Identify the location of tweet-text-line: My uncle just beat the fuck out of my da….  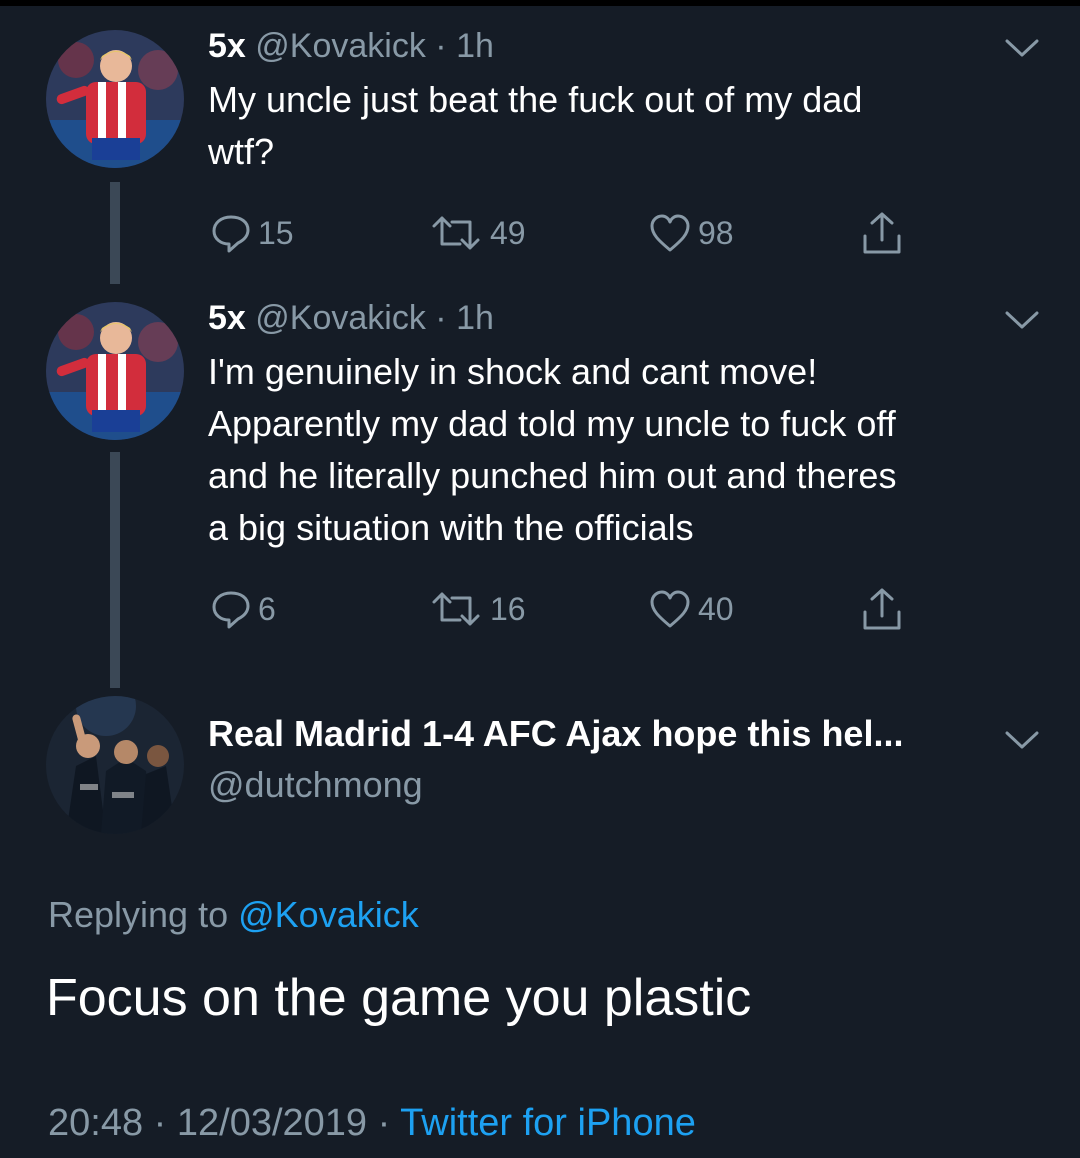
(535, 99).